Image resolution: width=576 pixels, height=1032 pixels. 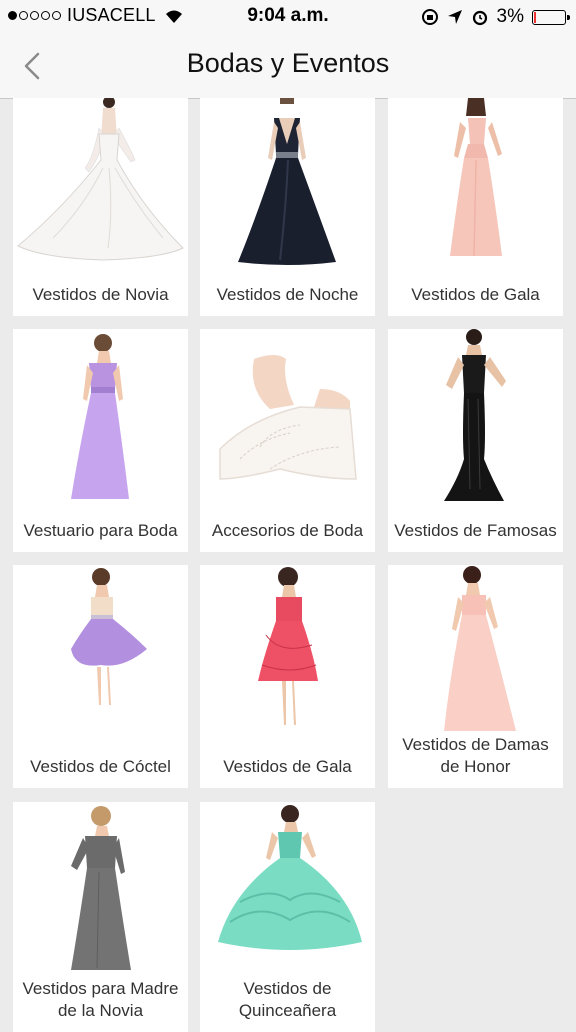 I want to click on category-card: Vestidos de Novia, so click(x=100, y=207).